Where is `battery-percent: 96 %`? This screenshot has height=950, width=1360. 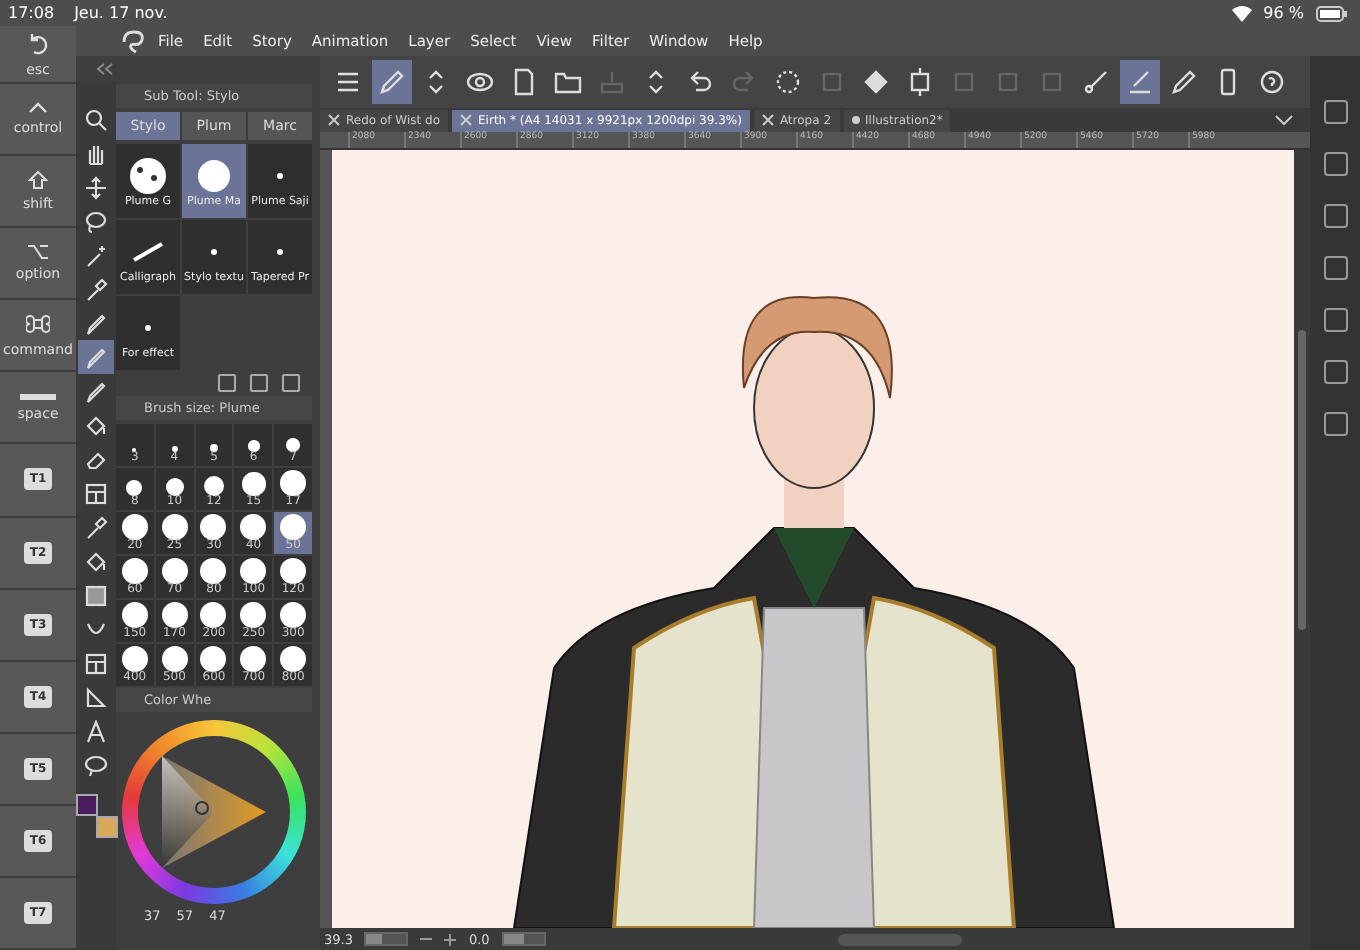 battery-percent: 96 % is located at coordinates (1283, 13).